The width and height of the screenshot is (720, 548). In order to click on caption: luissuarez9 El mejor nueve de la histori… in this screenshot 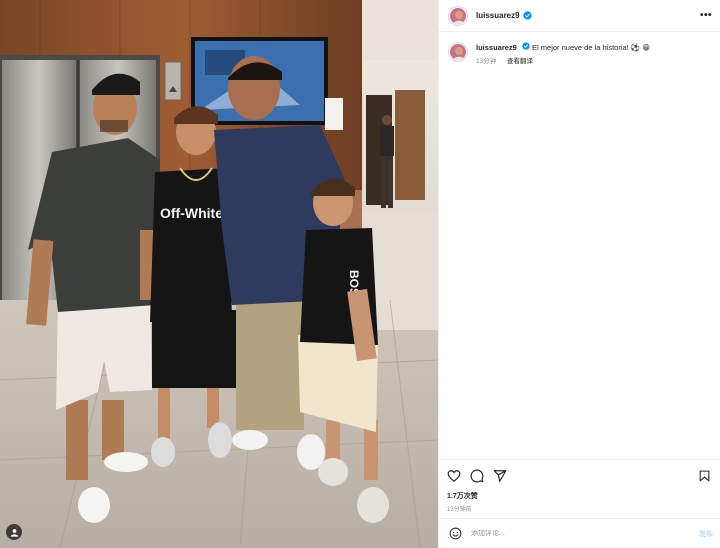, I will do `click(579, 48)`.